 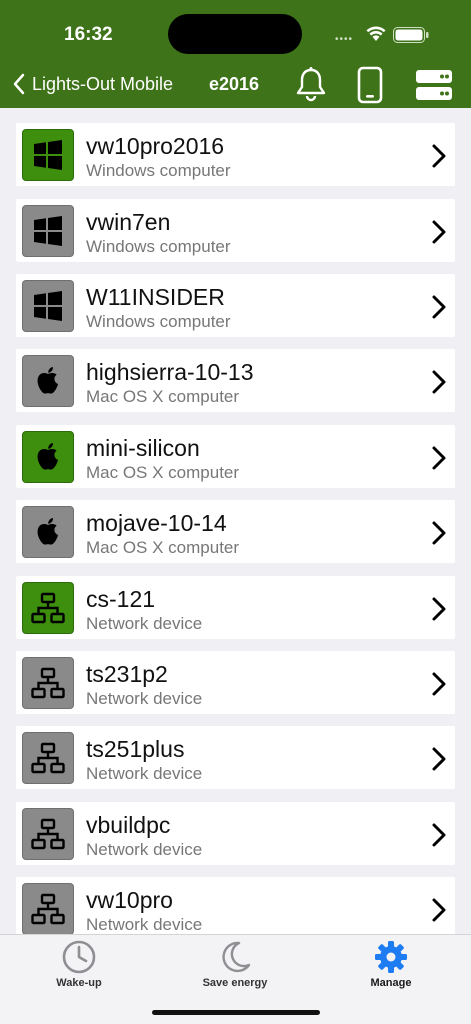 What do you see at coordinates (155, 146) in the screenshot?
I see `device-name: vw10pro2016` at bounding box center [155, 146].